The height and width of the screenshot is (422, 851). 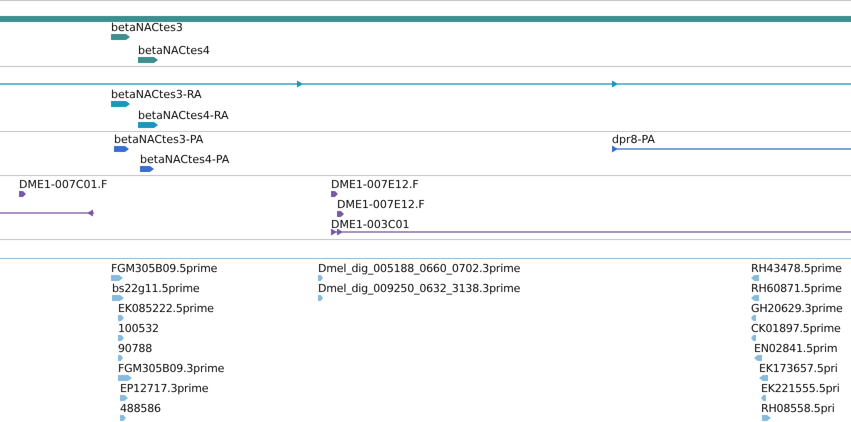 What do you see at coordinates (800, 388) in the screenshot?
I see `feature-label: EK221555.5pri` at bounding box center [800, 388].